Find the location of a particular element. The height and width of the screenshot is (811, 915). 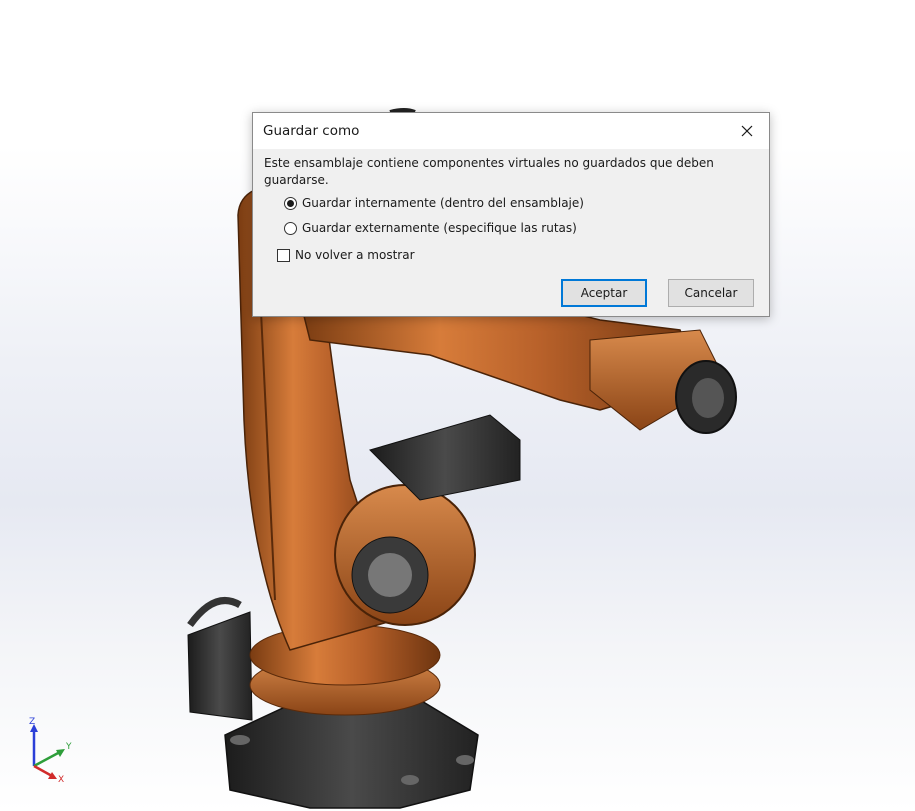

robot-counterweight is located at coordinates (220, 666).